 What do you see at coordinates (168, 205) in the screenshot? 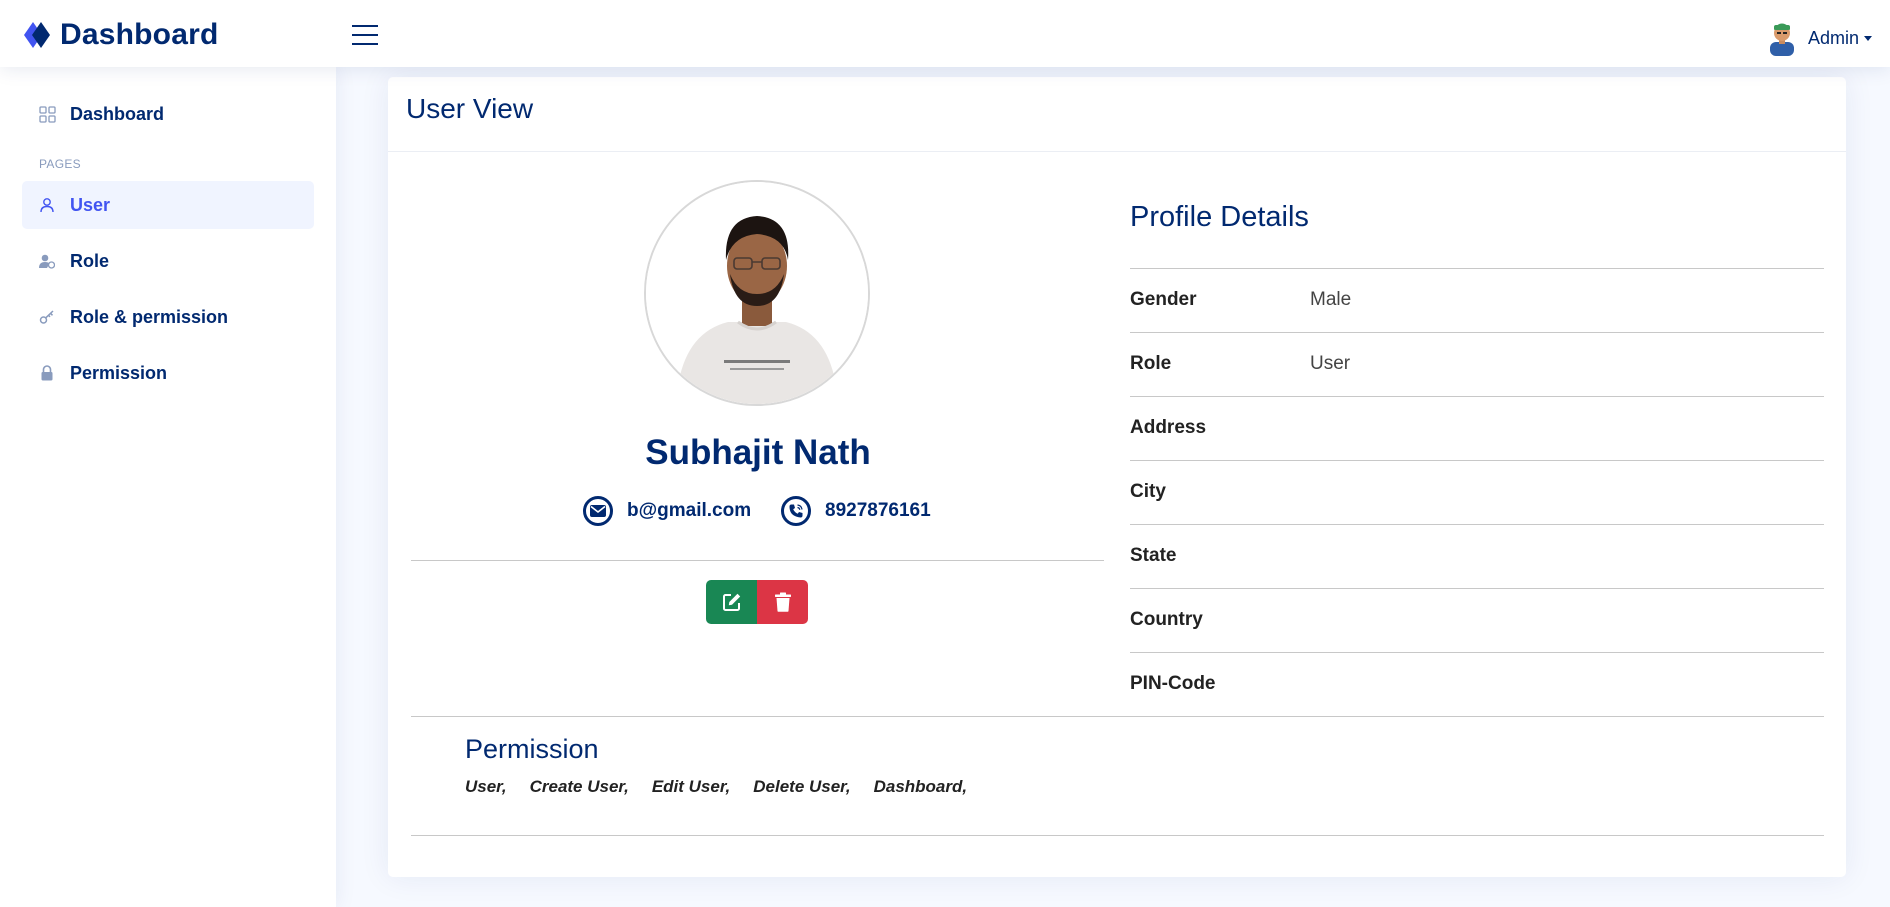
I see `sidebar-item-user: User` at bounding box center [168, 205].